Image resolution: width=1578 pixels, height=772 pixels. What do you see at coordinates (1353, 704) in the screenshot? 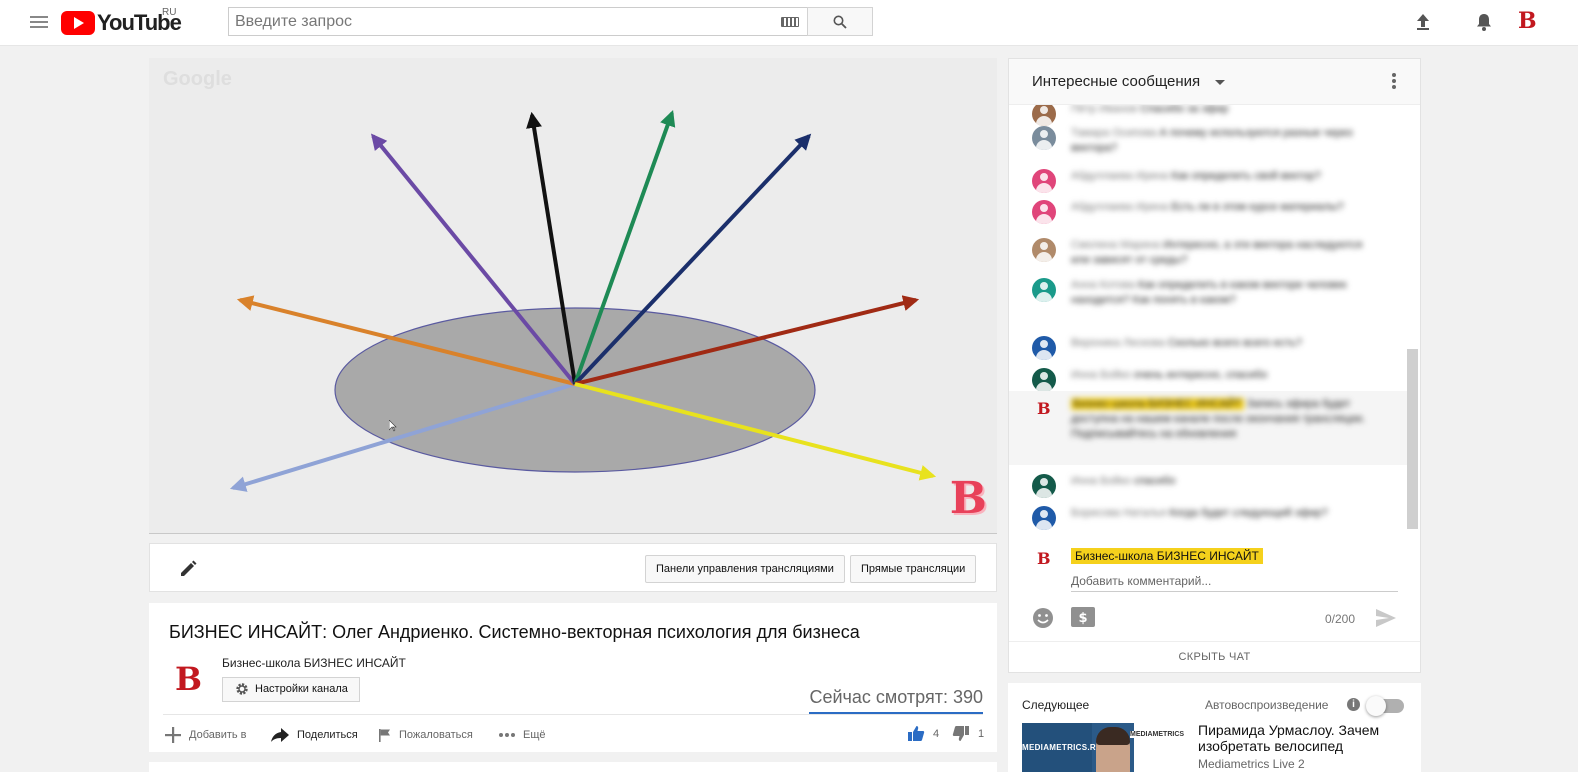
I see `info-icon: i` at bounding box center [1353, 704].